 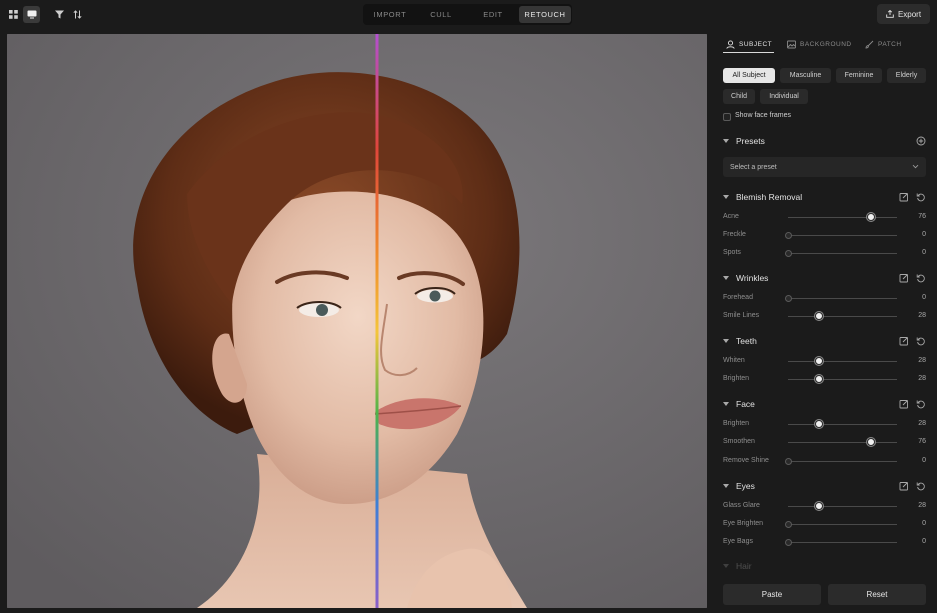 I want to click on mode-edit: EDIT, so click(x=493, y=14).